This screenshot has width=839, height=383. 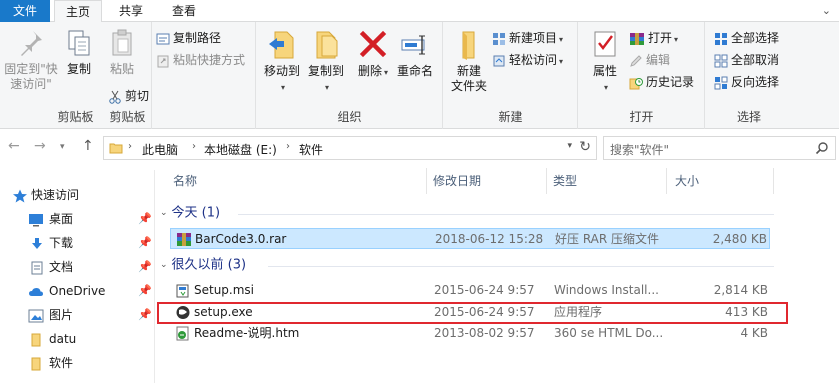 I want to click on paste-icon, so click(x=122, y=42).